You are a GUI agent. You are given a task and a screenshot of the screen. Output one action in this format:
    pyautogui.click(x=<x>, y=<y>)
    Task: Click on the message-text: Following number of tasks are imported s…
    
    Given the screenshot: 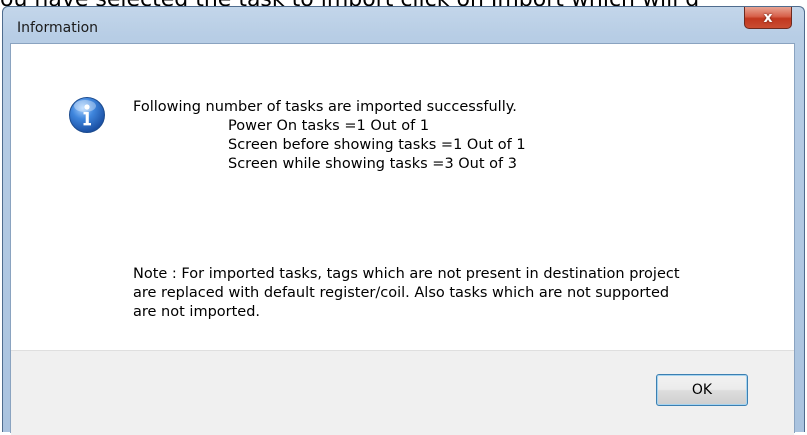 What is the action you would take?
    pyautogui.click(x=329, y=136)
    